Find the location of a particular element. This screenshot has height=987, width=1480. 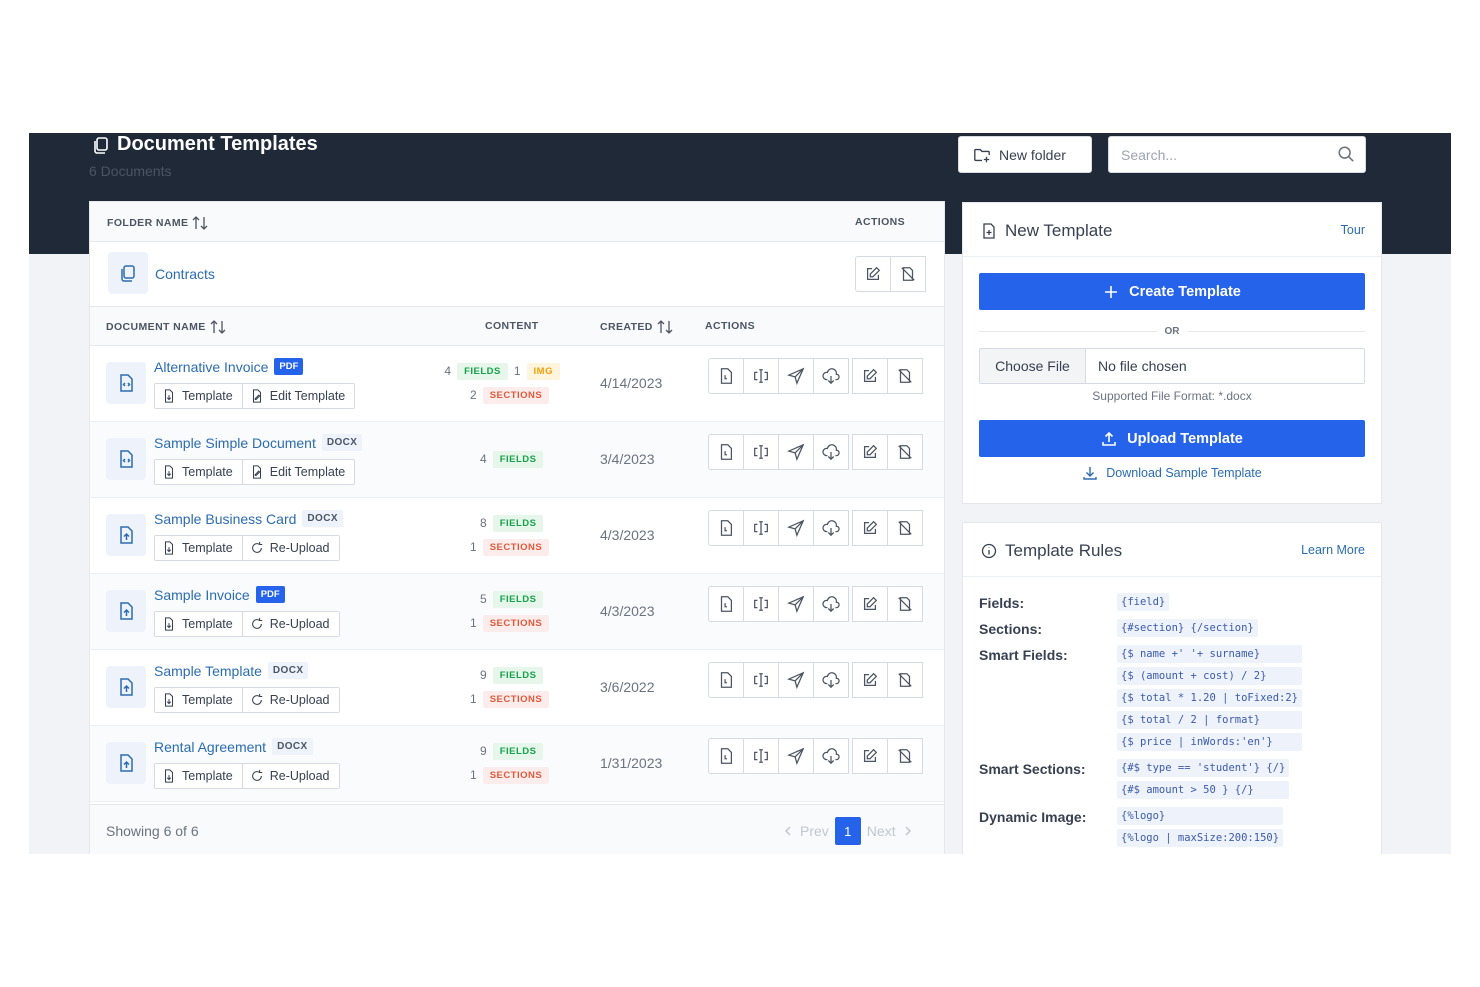

download-sample-label: Download Sample Template is located at coordinates (1184, 473).